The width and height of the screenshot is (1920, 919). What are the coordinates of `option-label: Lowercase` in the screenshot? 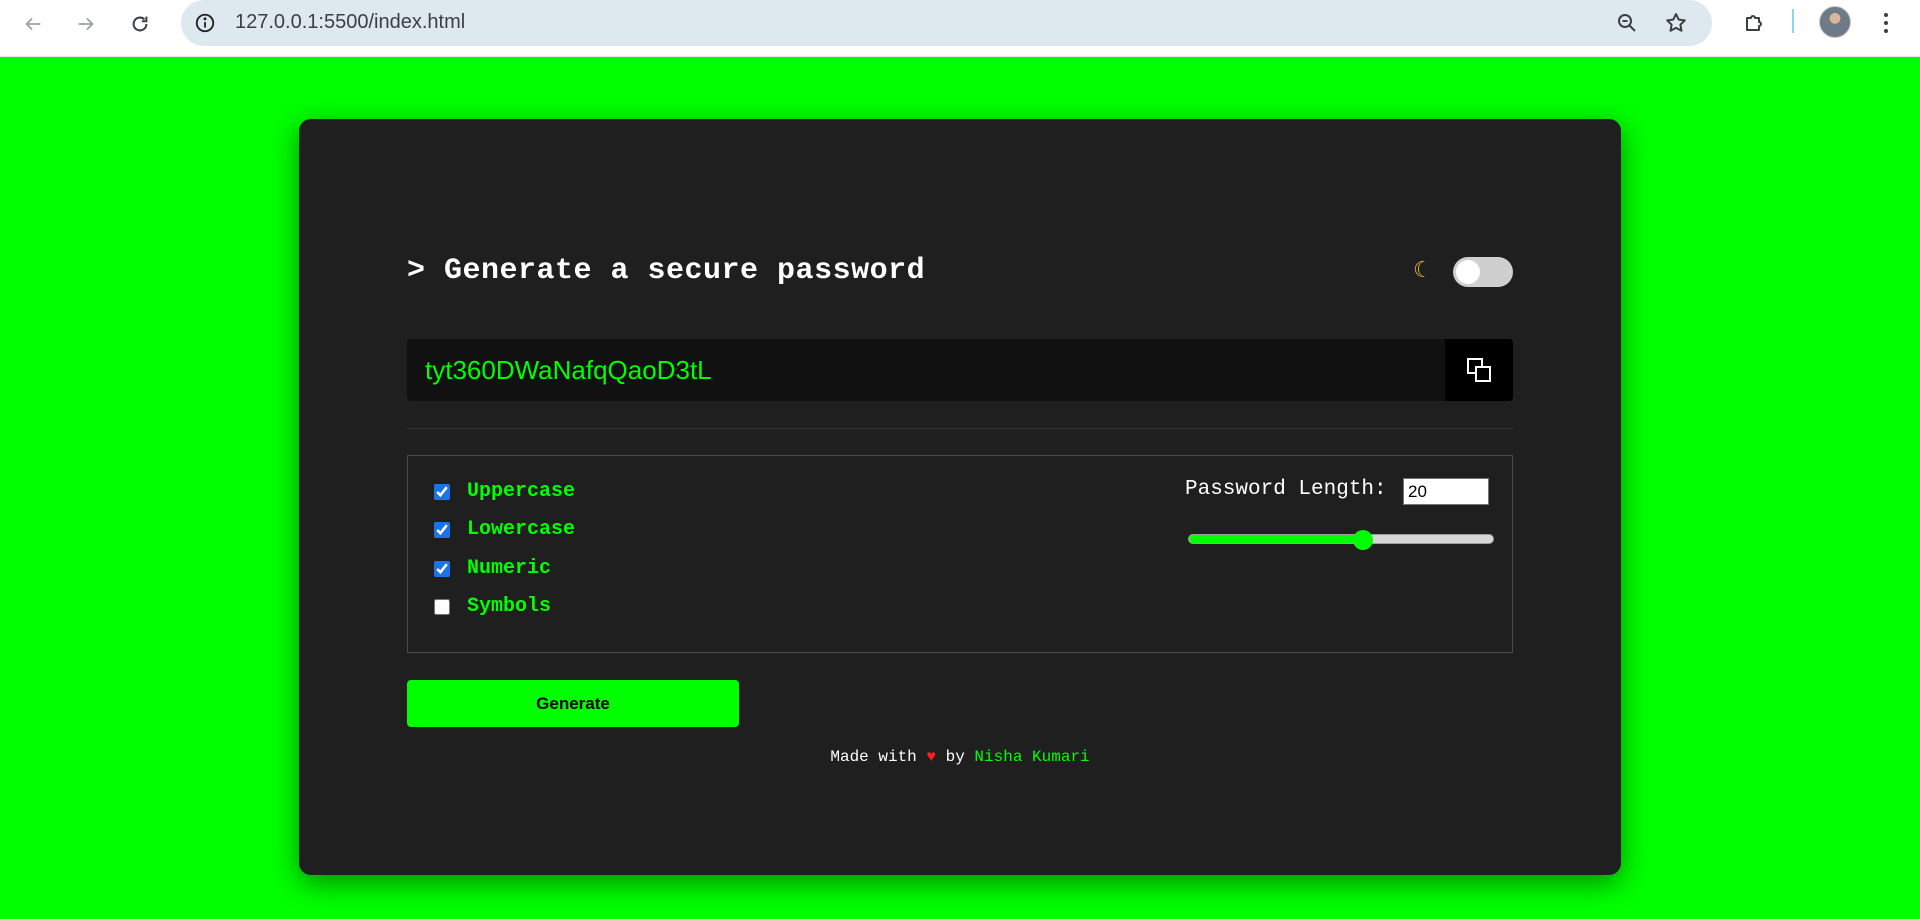 It's located at (521, 529).